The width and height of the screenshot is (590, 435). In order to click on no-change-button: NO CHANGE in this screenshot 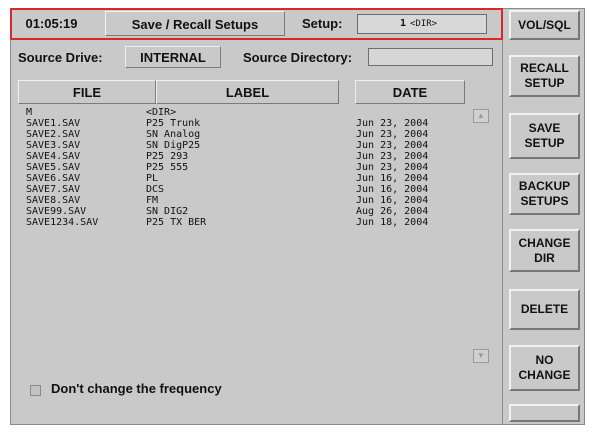, I will do `click(544, 368)`.